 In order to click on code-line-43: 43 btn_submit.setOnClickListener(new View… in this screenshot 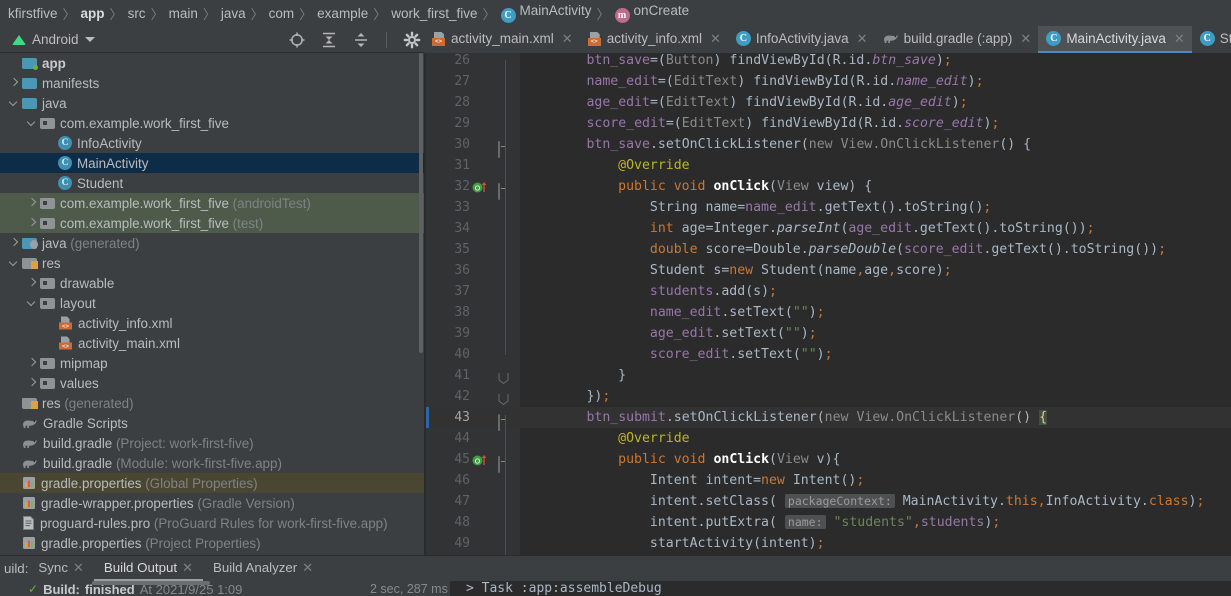, I will do `click(828, 419)`.